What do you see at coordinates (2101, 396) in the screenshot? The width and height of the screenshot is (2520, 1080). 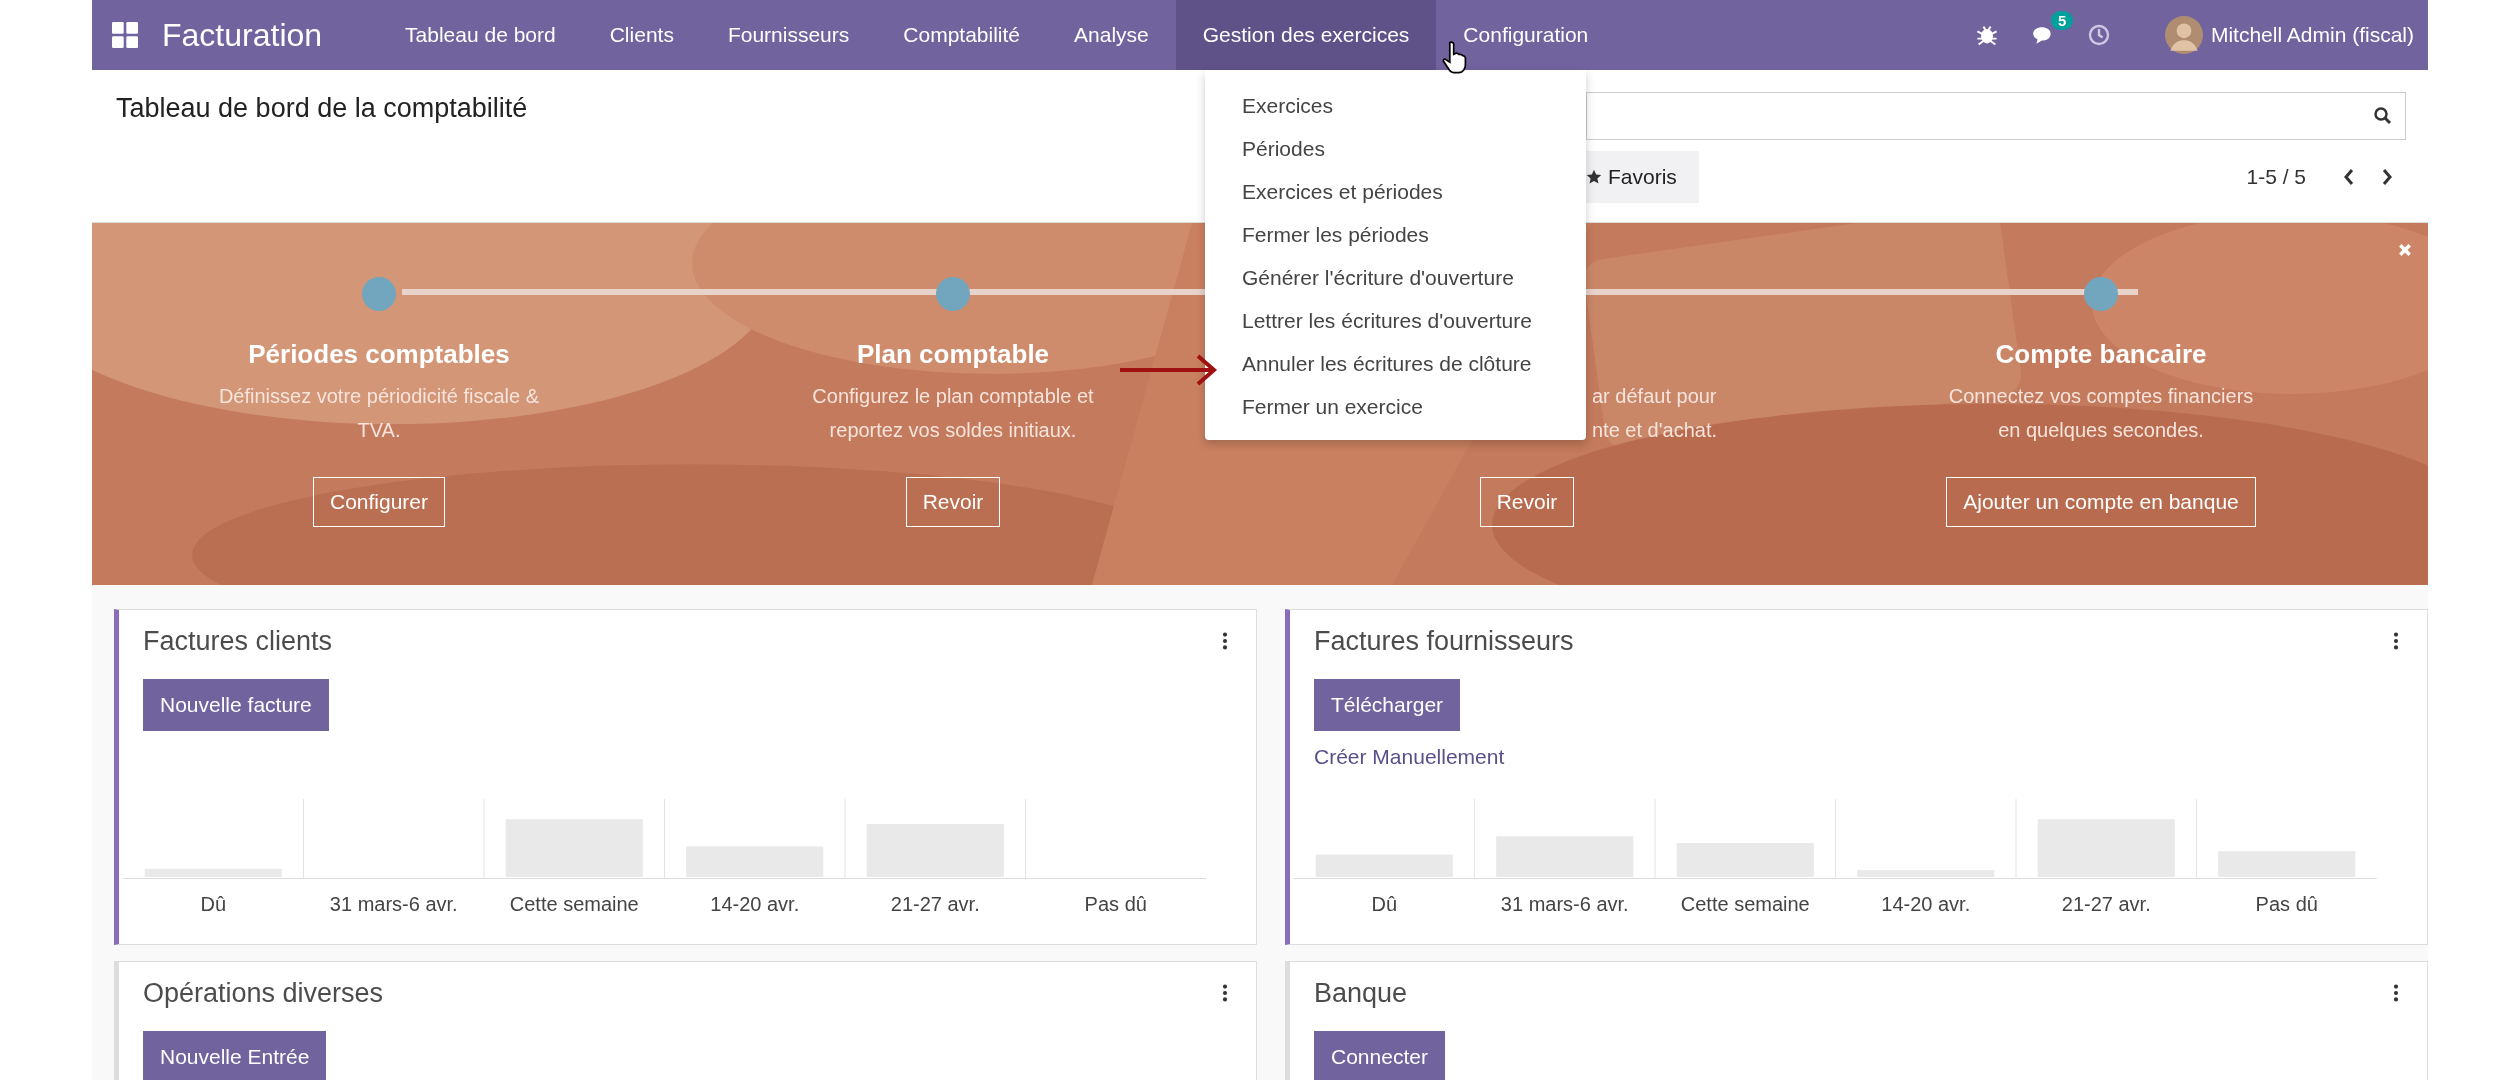 I see `step-description: Connectez vos comptes financiers` at bounding box center [2101, 396].